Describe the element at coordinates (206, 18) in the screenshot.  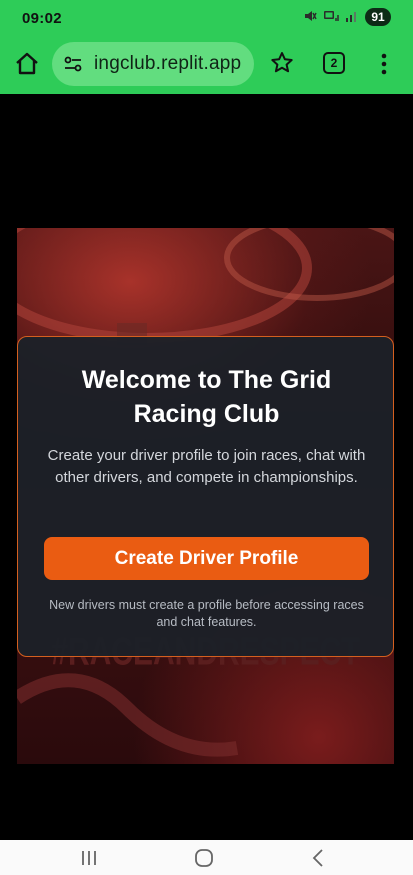
I see `status-bar: 09:02 91` at that location.